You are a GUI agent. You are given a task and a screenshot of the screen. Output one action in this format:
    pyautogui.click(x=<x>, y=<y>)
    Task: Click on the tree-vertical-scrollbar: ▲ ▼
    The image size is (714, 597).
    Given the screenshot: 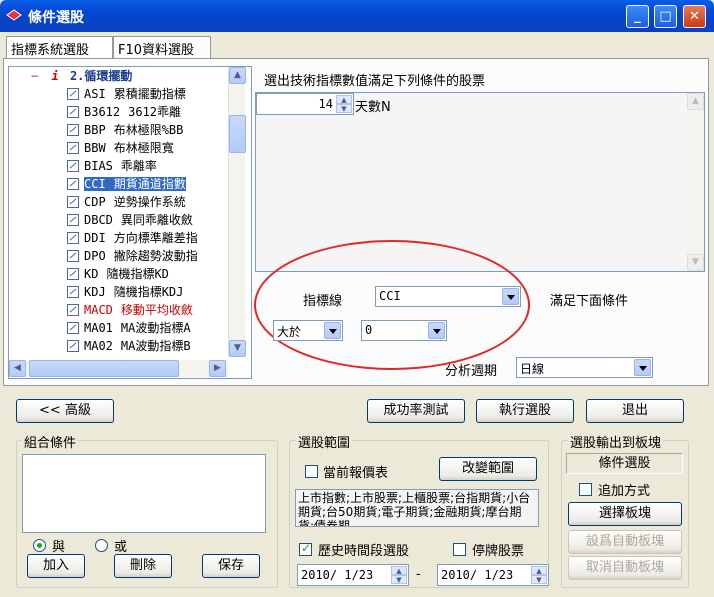 What is the action you would take?
    pyautogui.click(x=237, y=212)
    